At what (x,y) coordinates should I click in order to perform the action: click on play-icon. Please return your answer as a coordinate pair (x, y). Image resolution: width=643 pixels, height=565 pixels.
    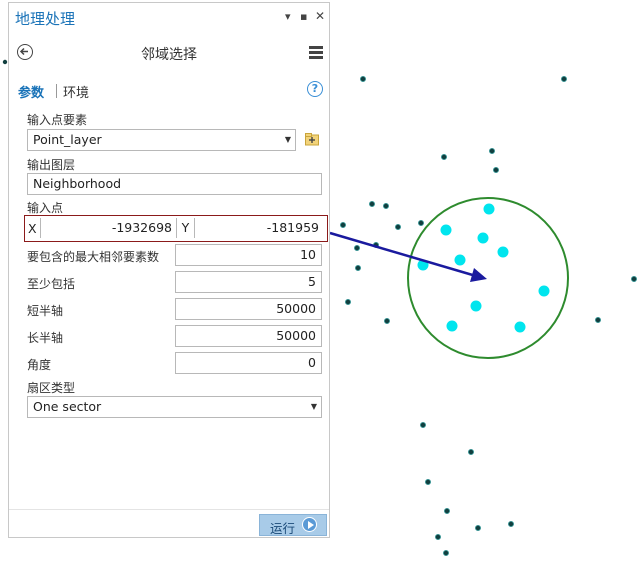
    Looking at the image, I should click on (309, 524).